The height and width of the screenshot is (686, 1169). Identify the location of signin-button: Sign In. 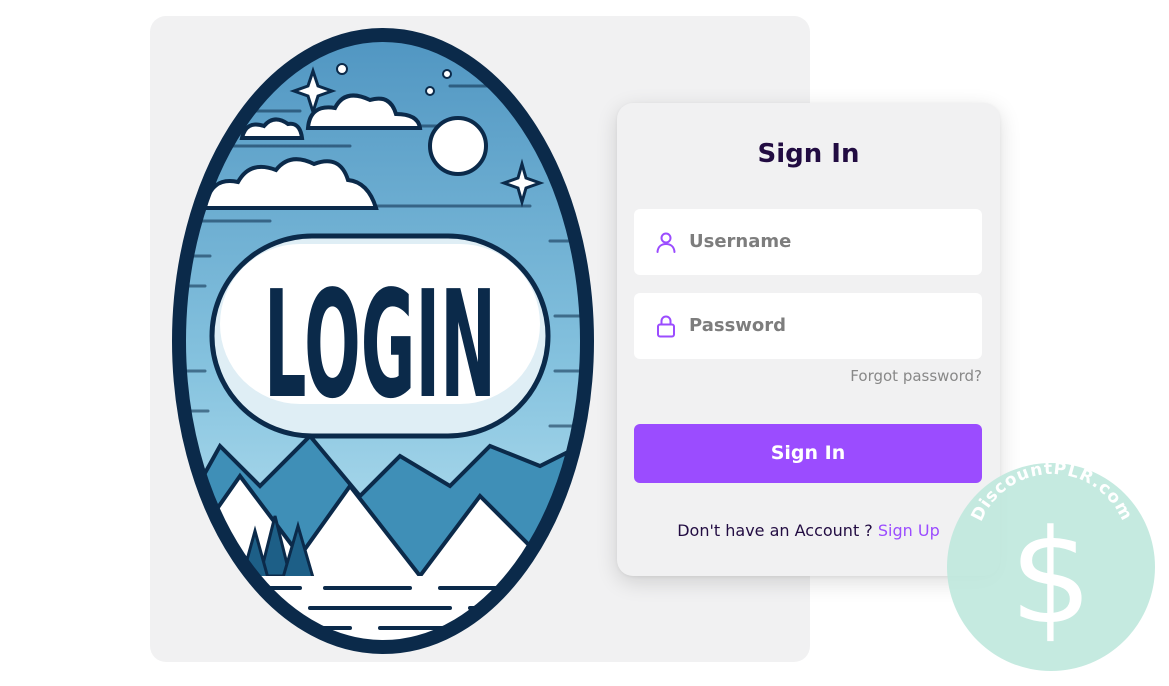
(808, 453).